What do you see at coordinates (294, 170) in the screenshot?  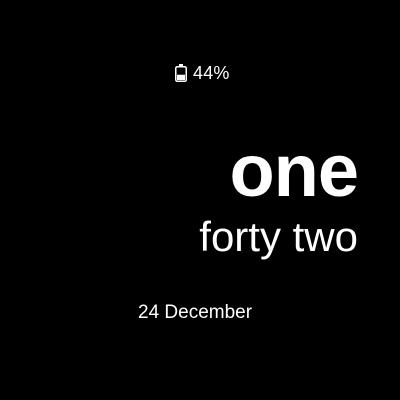 I see `time-hour-words: one` at bounding box center [294, 170].